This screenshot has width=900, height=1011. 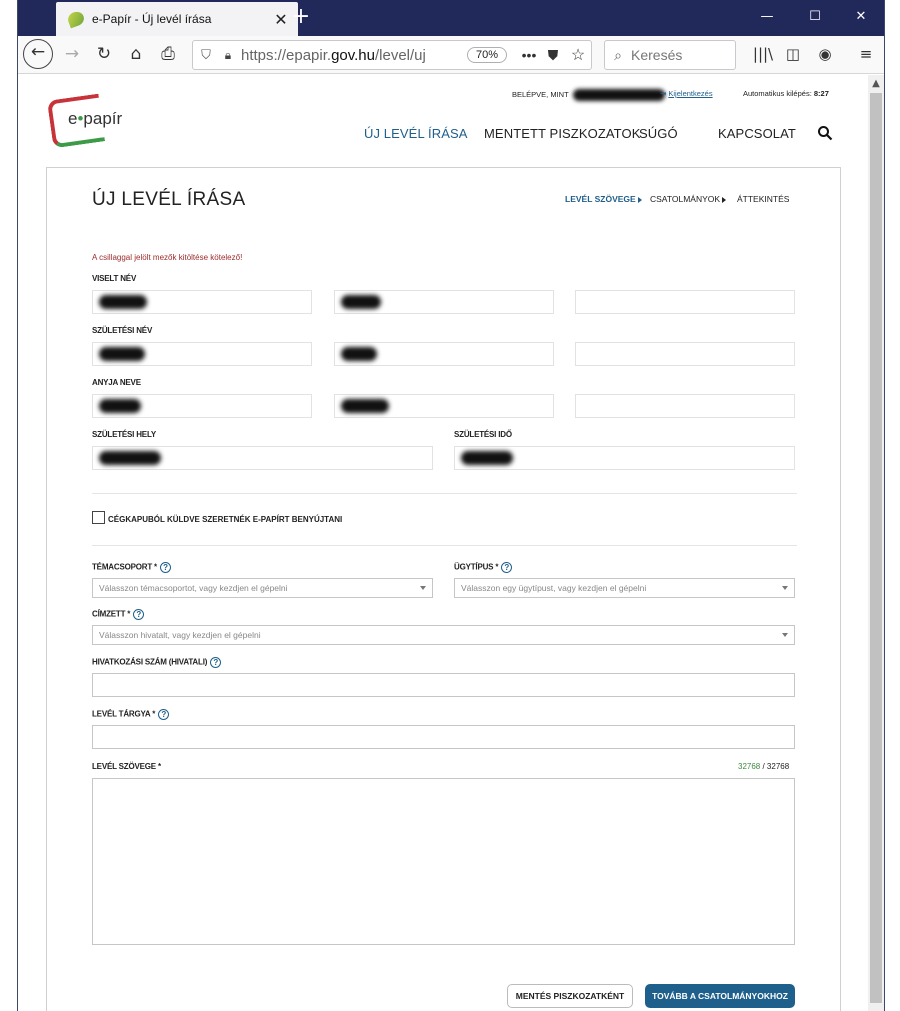 What do you see at coordinates (443, 685) in the screenshot?
I see `hivatkozasi-szam-field` at bounding box center [443, 685].